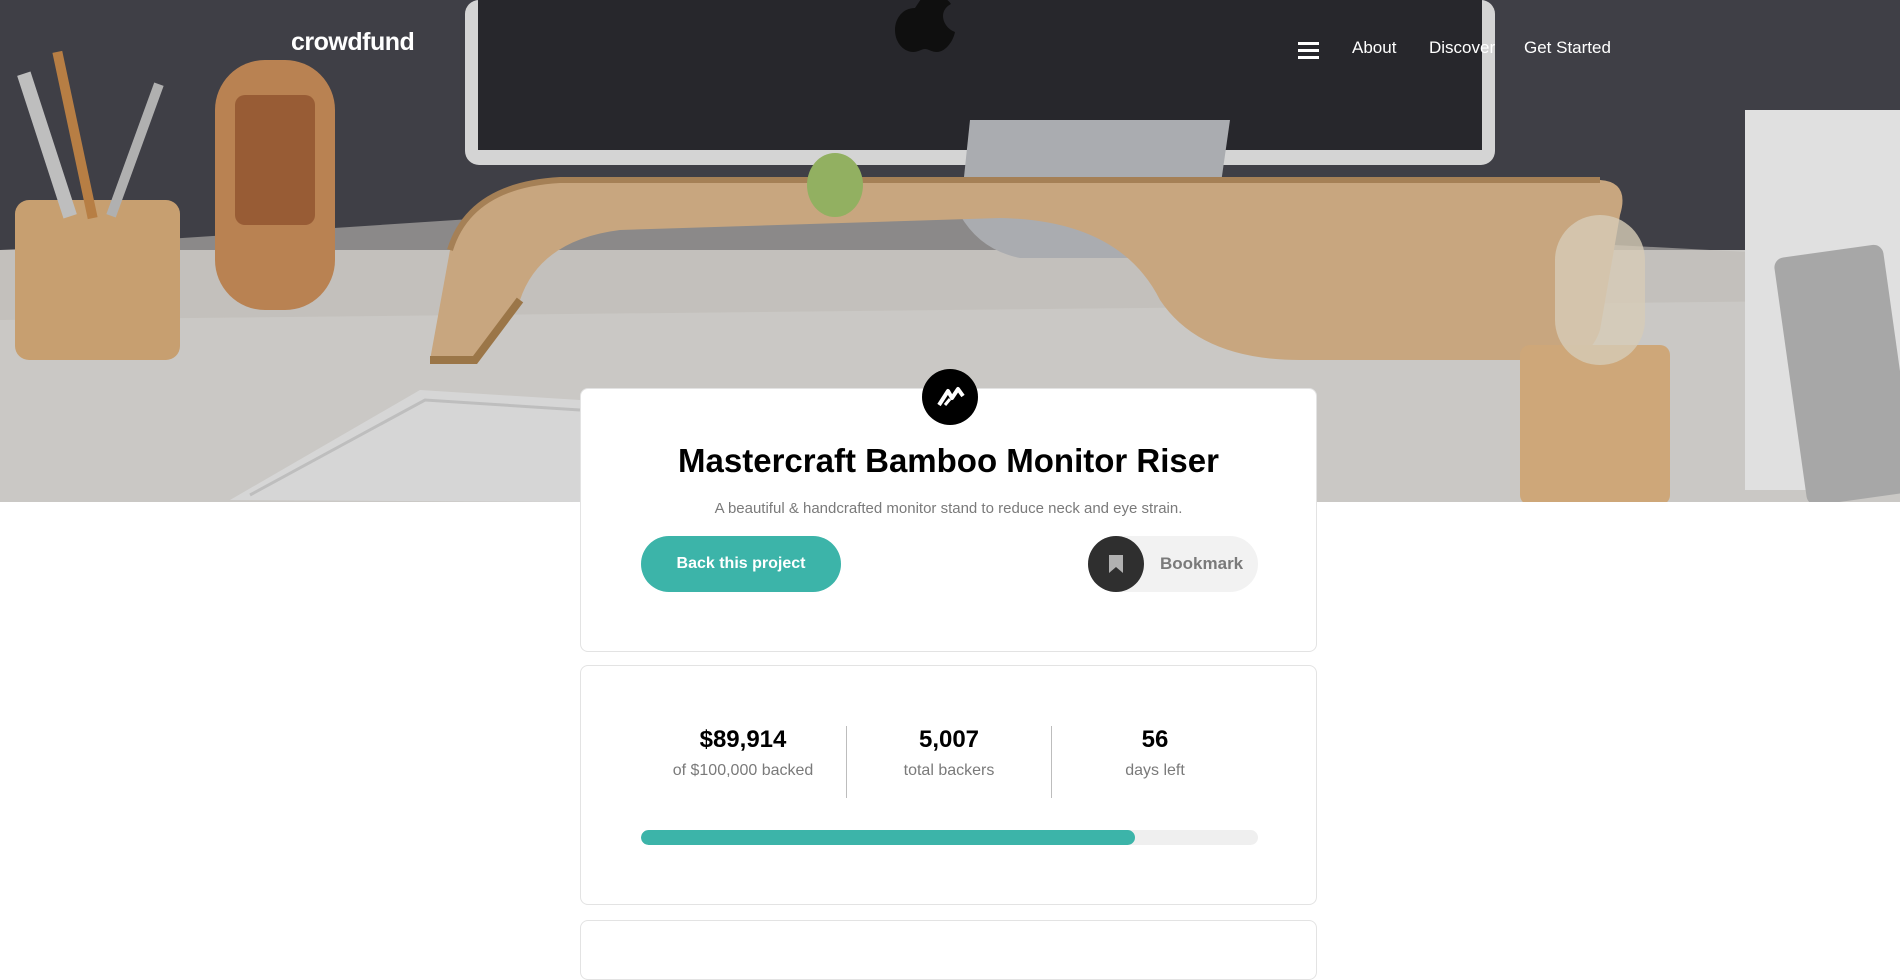  I want to click on stat-backers-label: total backers, so click(949, 770).